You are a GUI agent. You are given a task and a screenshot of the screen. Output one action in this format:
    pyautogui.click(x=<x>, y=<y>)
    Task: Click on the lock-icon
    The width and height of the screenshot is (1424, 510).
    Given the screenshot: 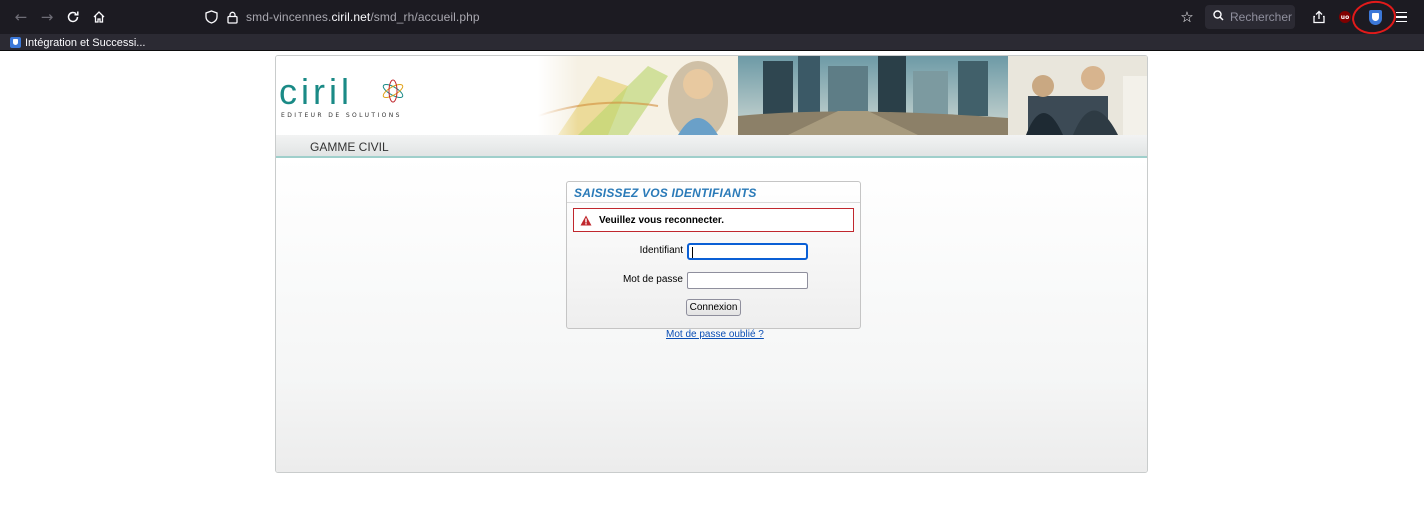 What is the action you would take?
    pyautogui.click(x=232, y=17)
    